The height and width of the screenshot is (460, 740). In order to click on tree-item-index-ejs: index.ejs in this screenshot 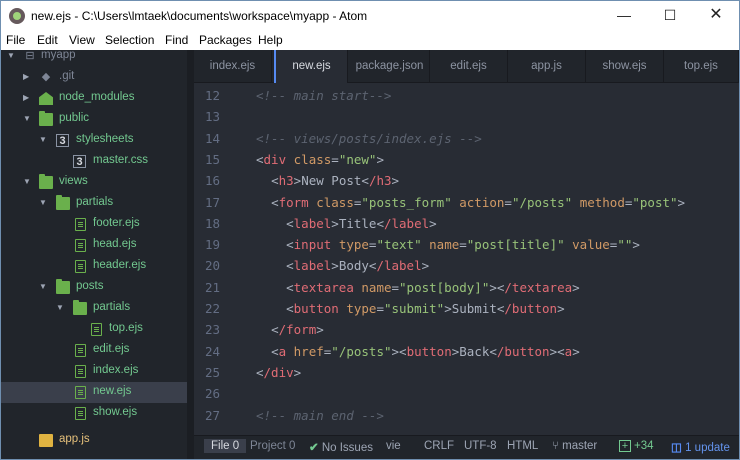, I will do `click(94, 371)`.